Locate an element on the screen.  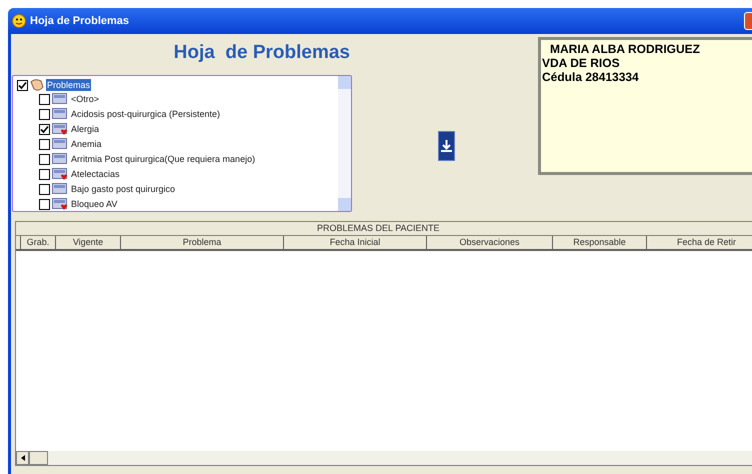
download-icon is located at coordinates (446, 146).